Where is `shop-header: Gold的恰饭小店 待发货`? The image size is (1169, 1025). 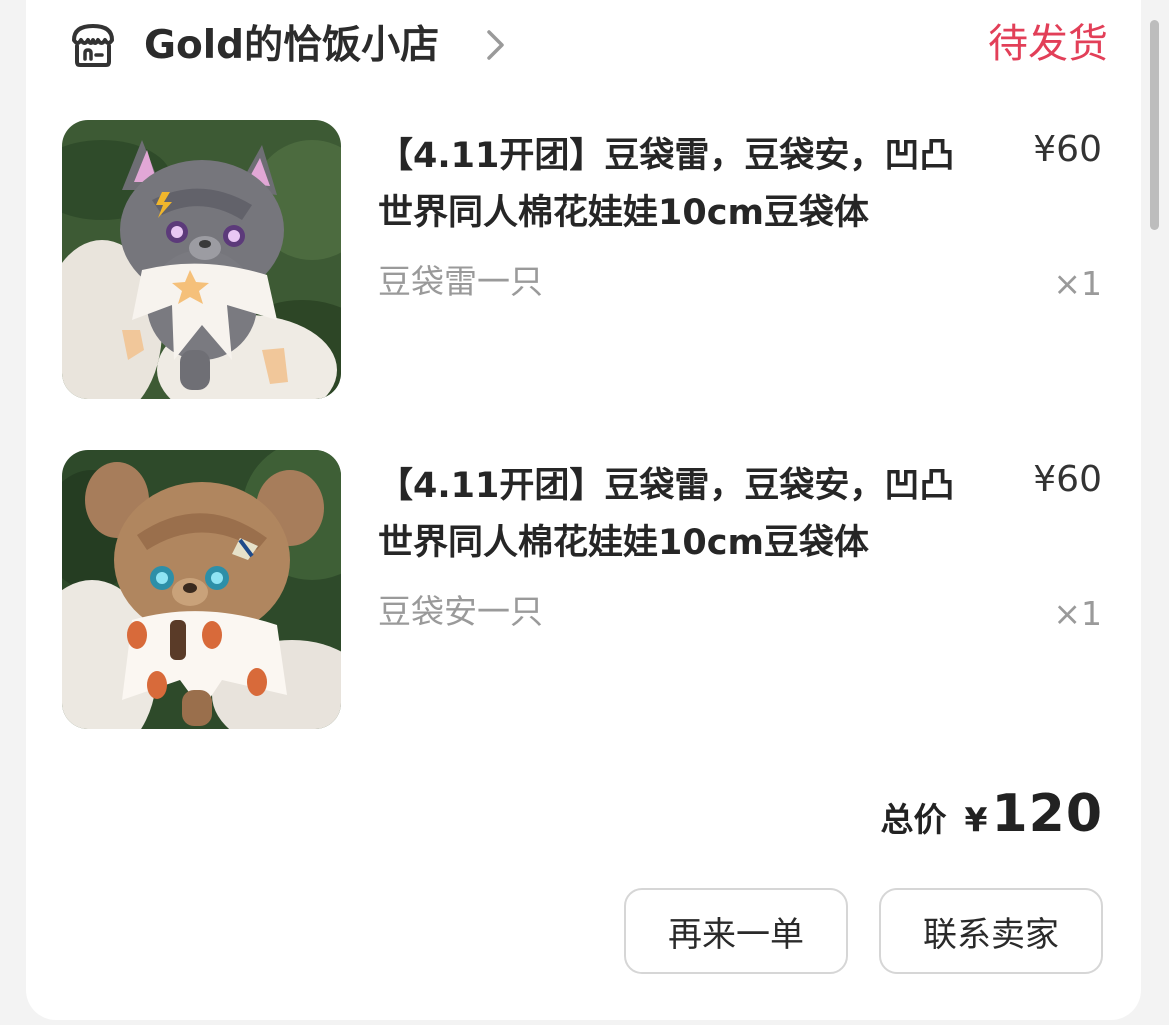 shop-header: Gold的恰饭小店 待发货 is located at coordinates (588, 46).